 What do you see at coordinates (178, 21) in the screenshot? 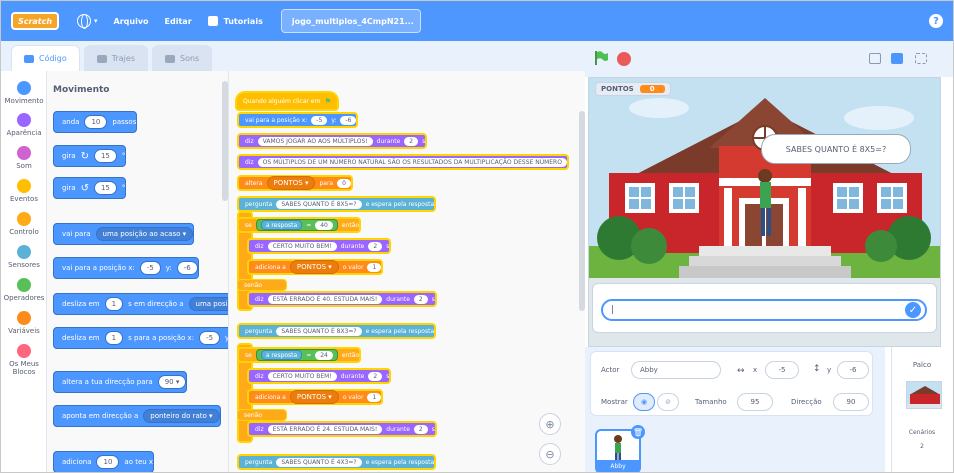
I see `edit-menu: Editar` at bounding box center [178, 21].